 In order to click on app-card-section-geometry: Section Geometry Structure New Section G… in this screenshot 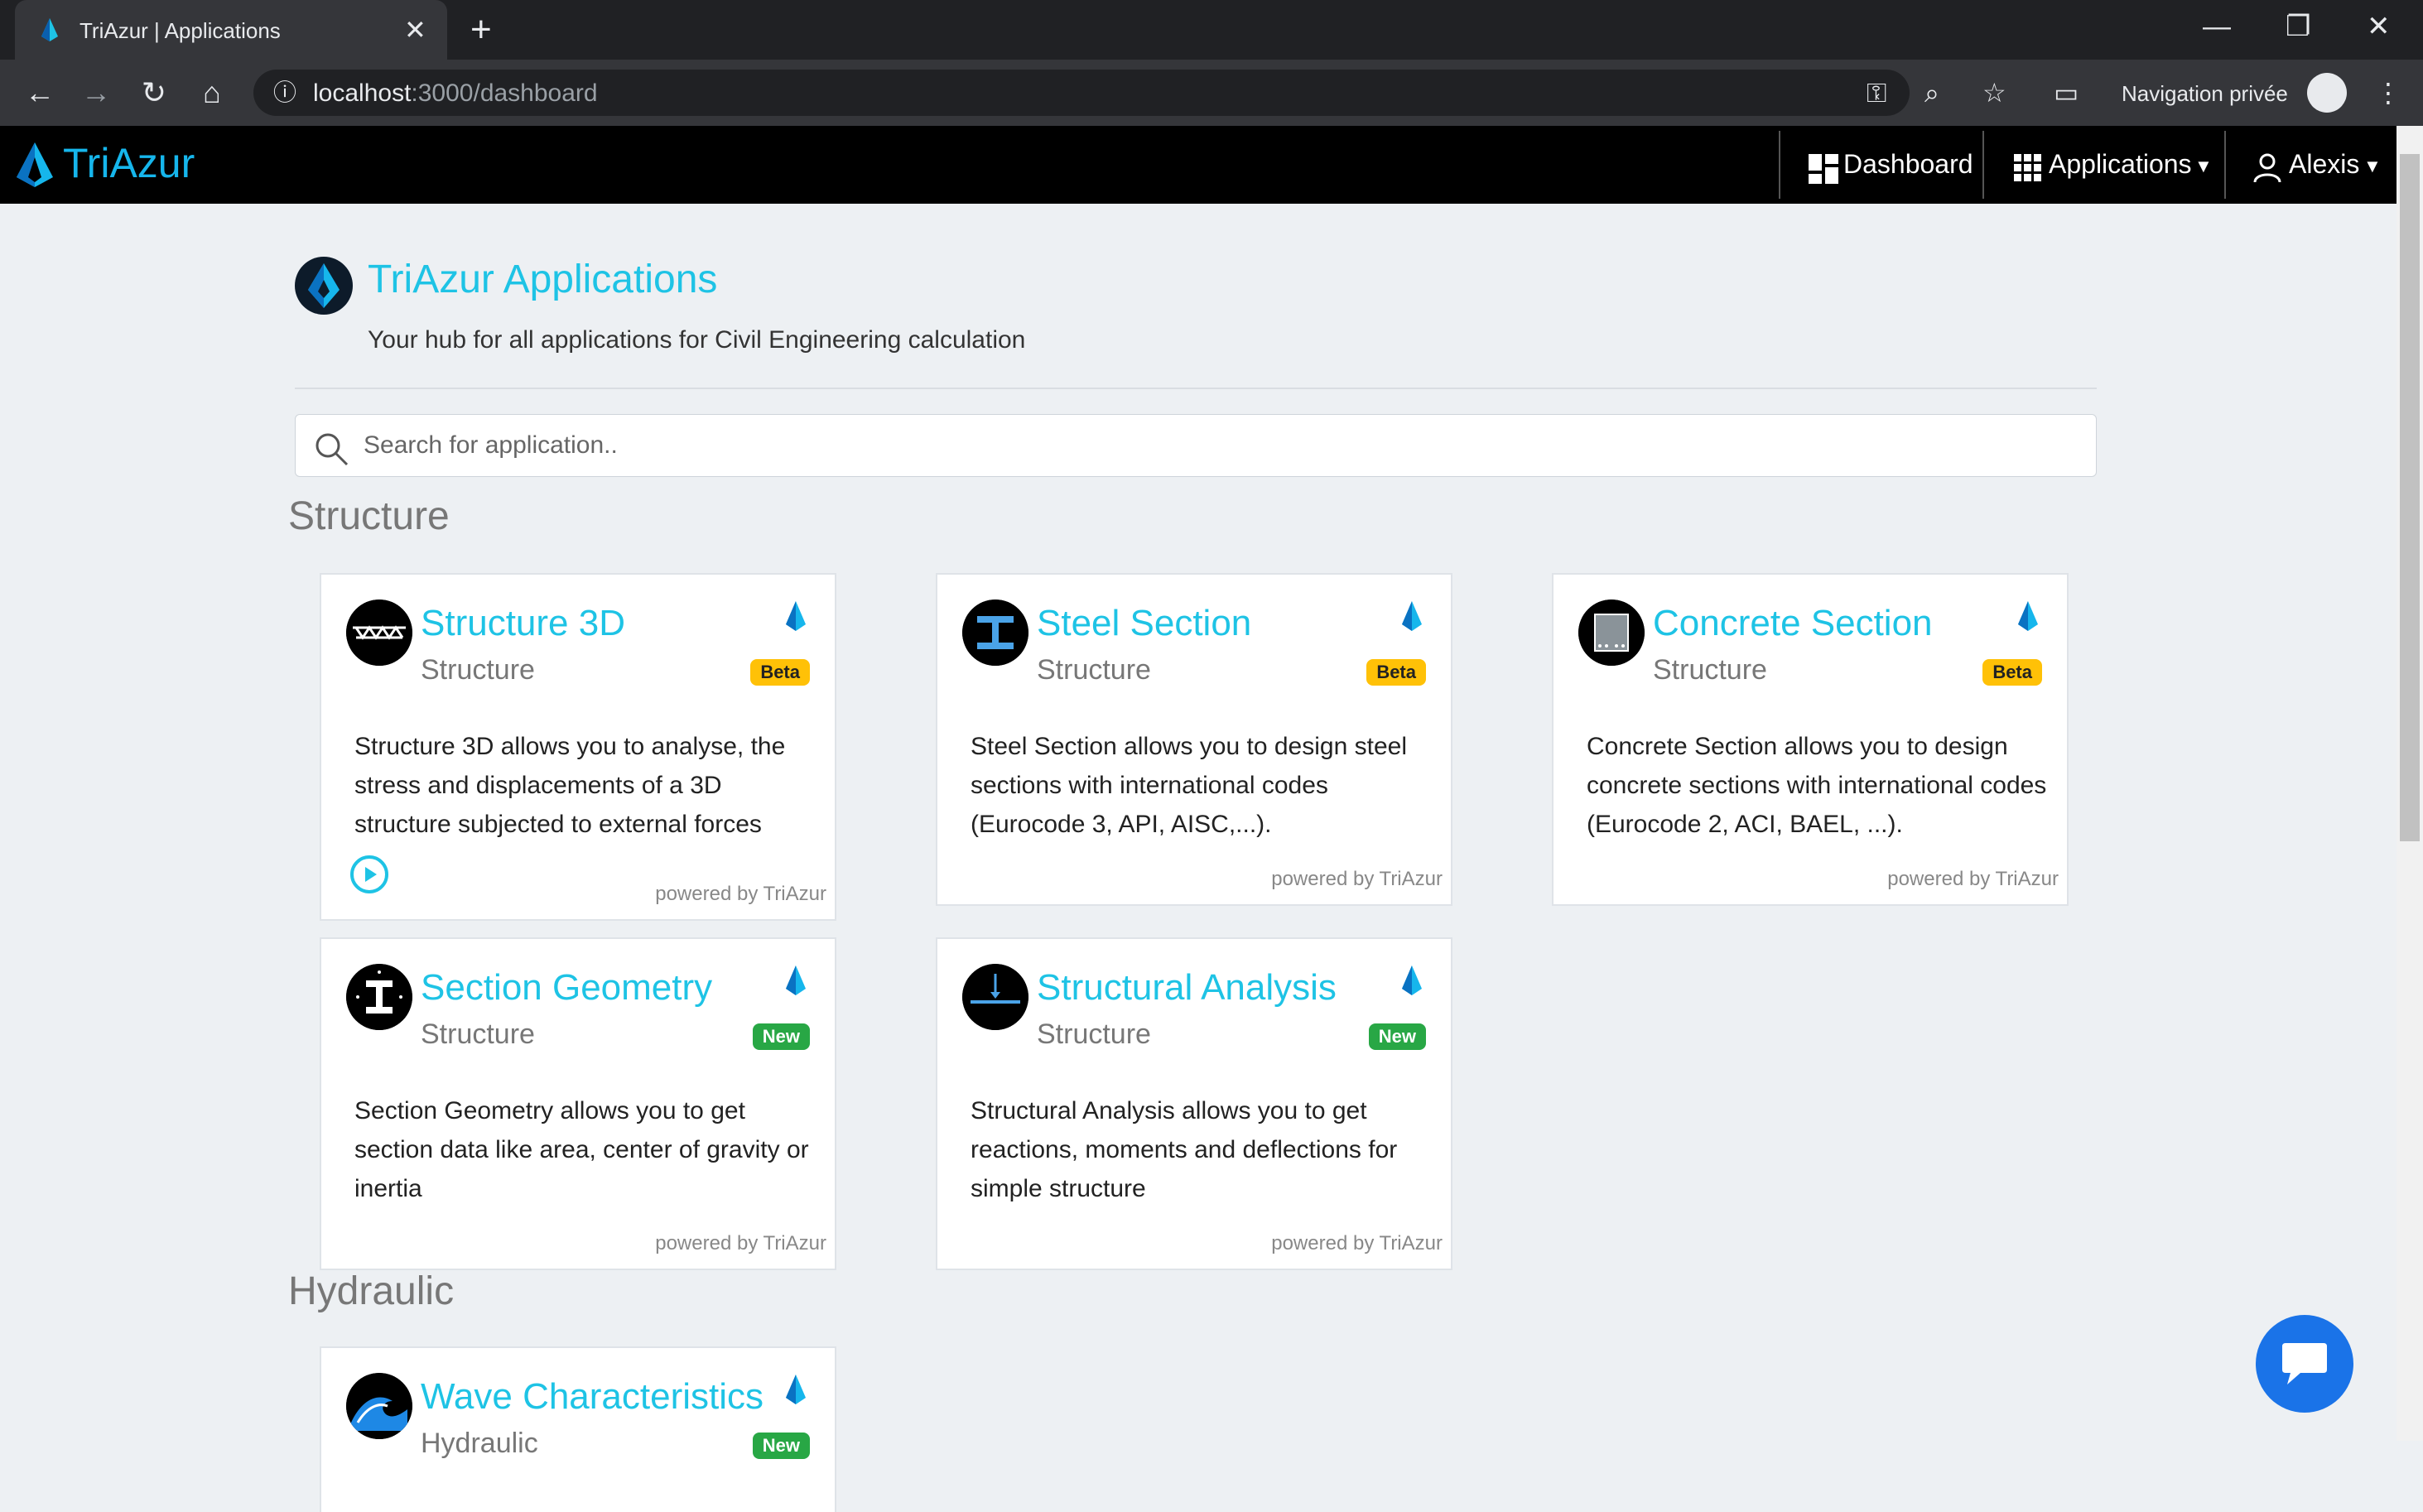, I will do `click(578, 1103)`.